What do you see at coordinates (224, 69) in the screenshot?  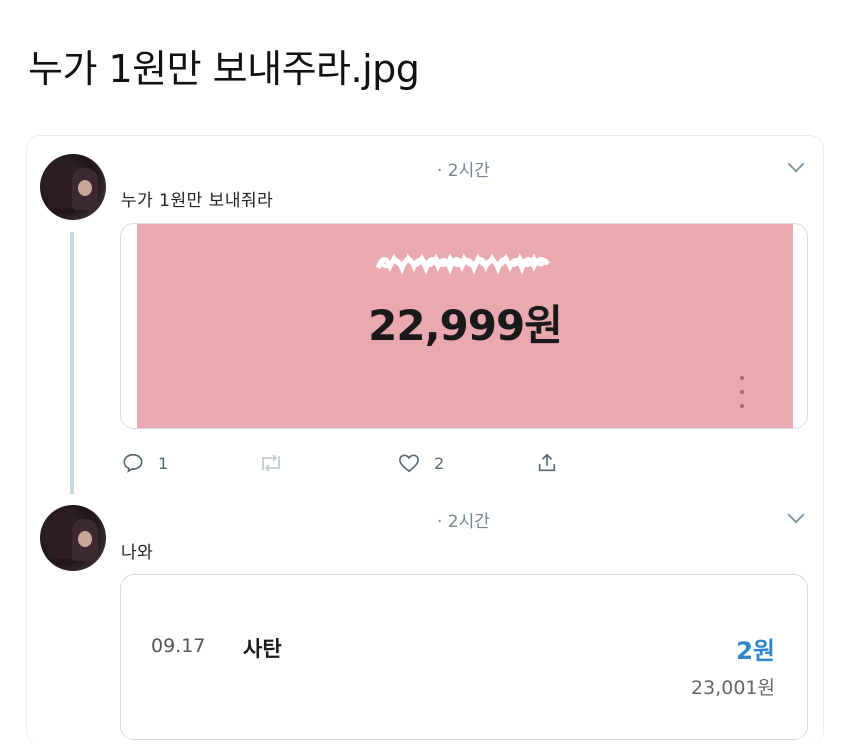 I see `page-title: 누가 1원만 보내주라.jpg` at bounding box center [224, 69].